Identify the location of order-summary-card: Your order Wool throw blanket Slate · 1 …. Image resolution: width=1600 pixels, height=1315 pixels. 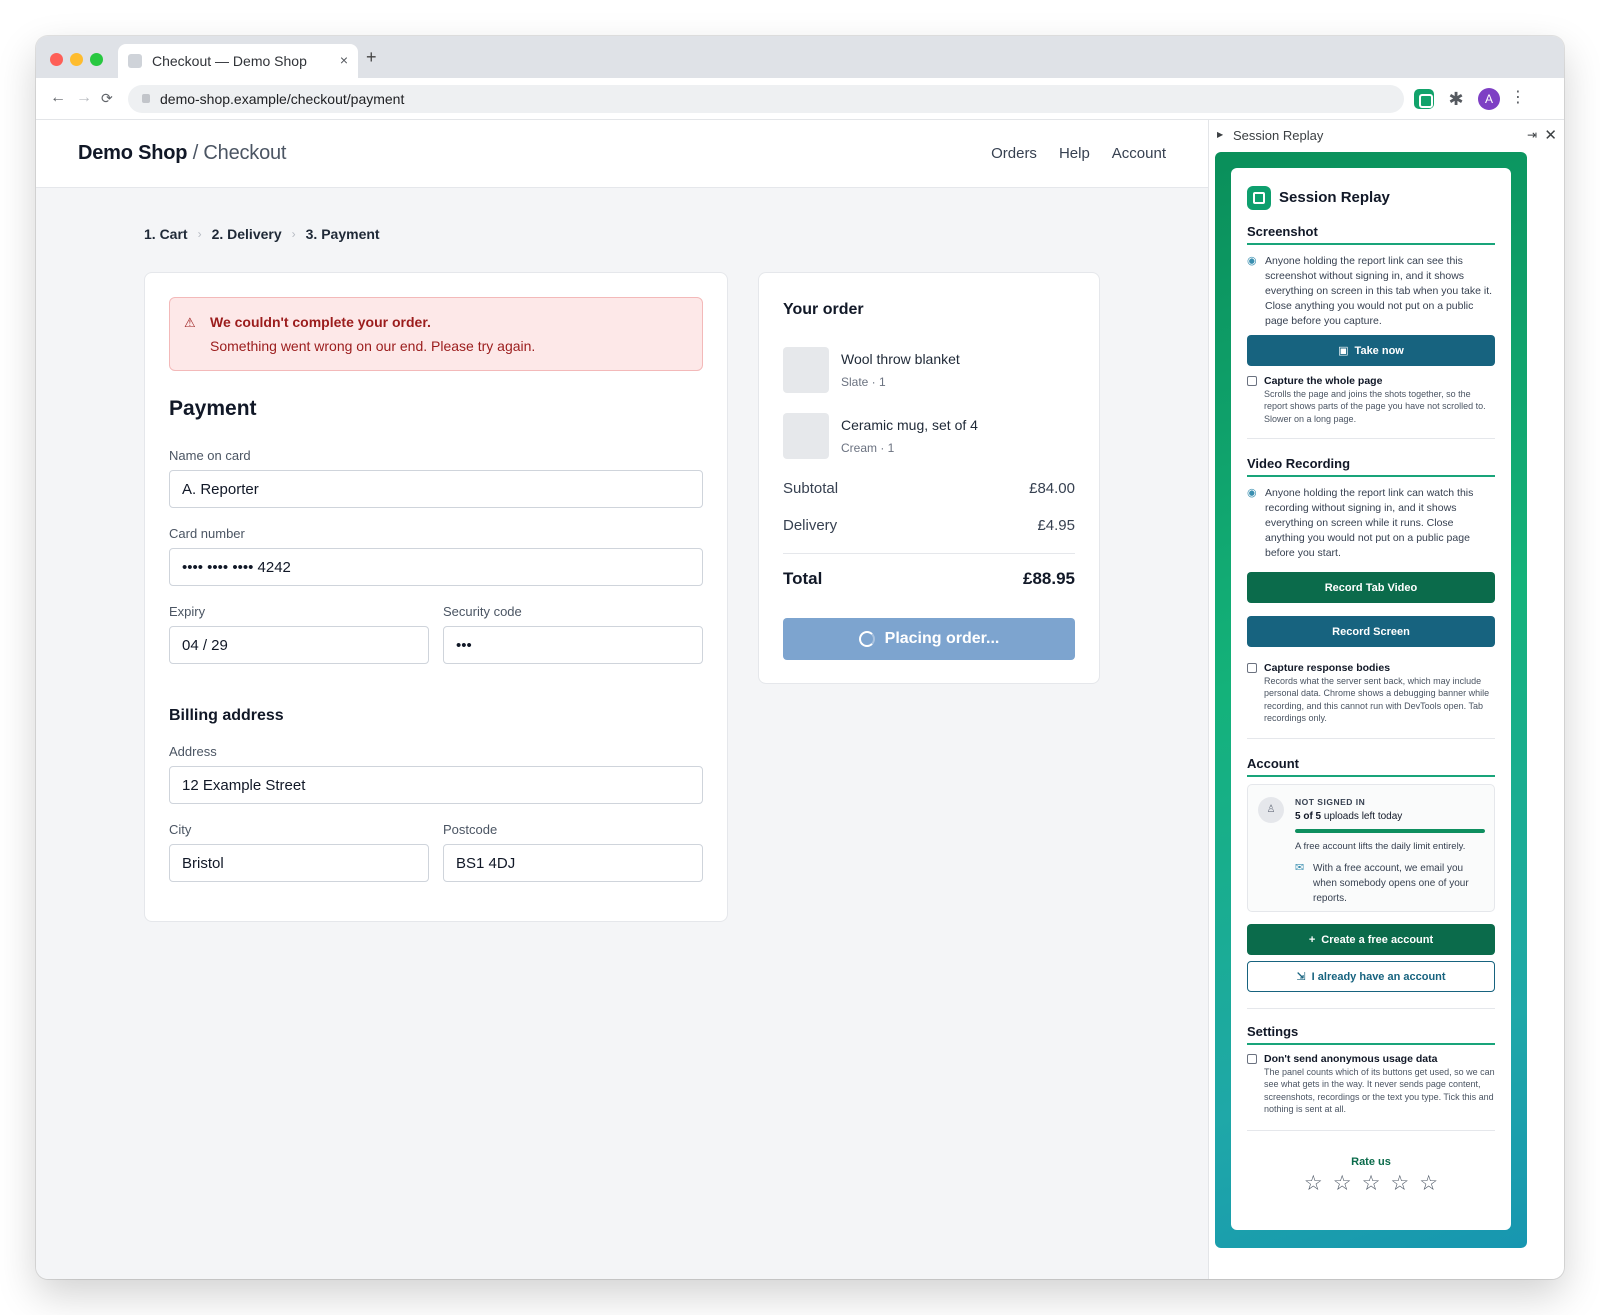
(929, 478).